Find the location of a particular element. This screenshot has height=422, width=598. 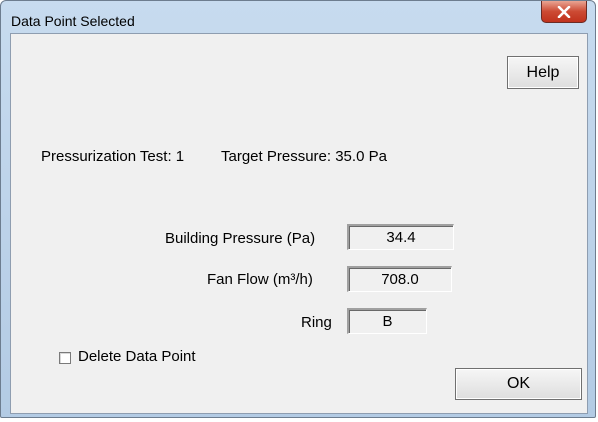

help-button: Help is located at coordinates (543, 72).